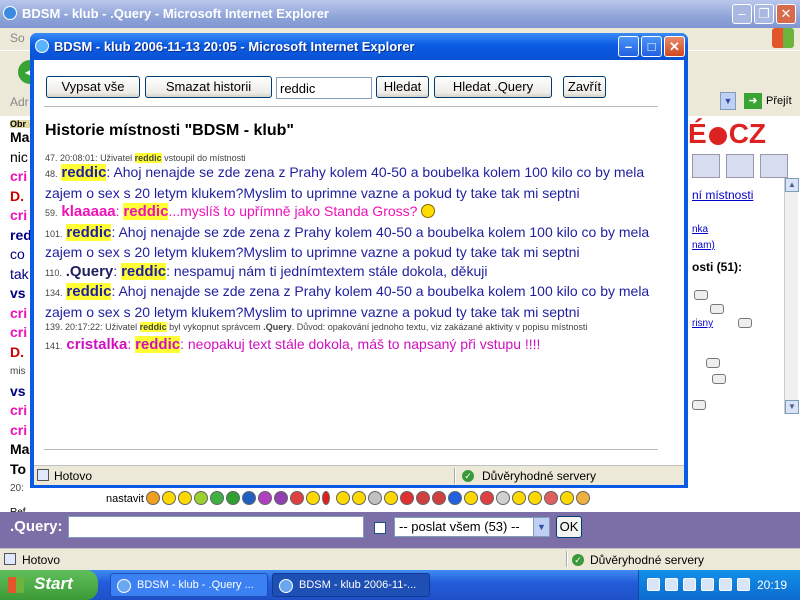 The image size is (800, 600). What do you see at coordinates (216, 527) in the screenshot?
I see `message-input` at bounding box center [216, 527].